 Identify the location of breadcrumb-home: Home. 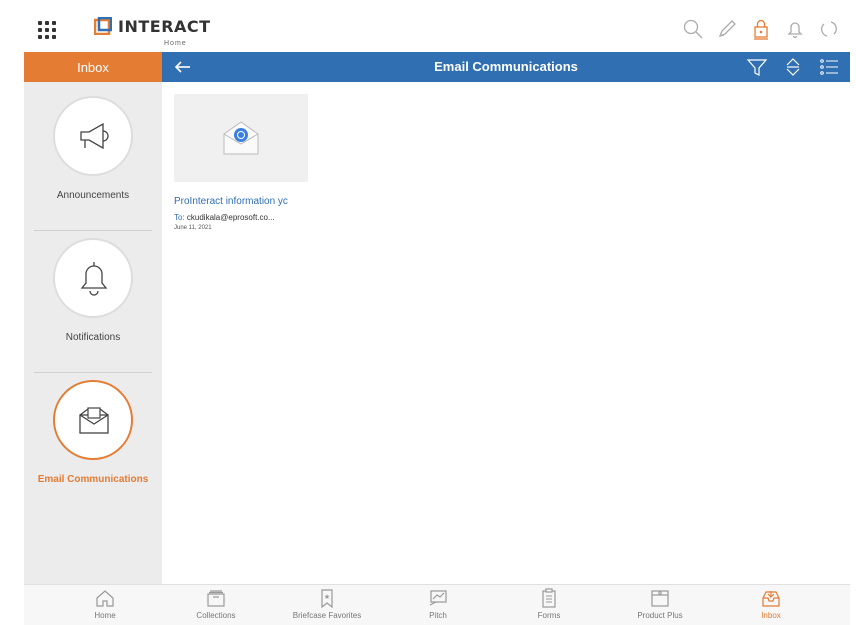
(175, 43).